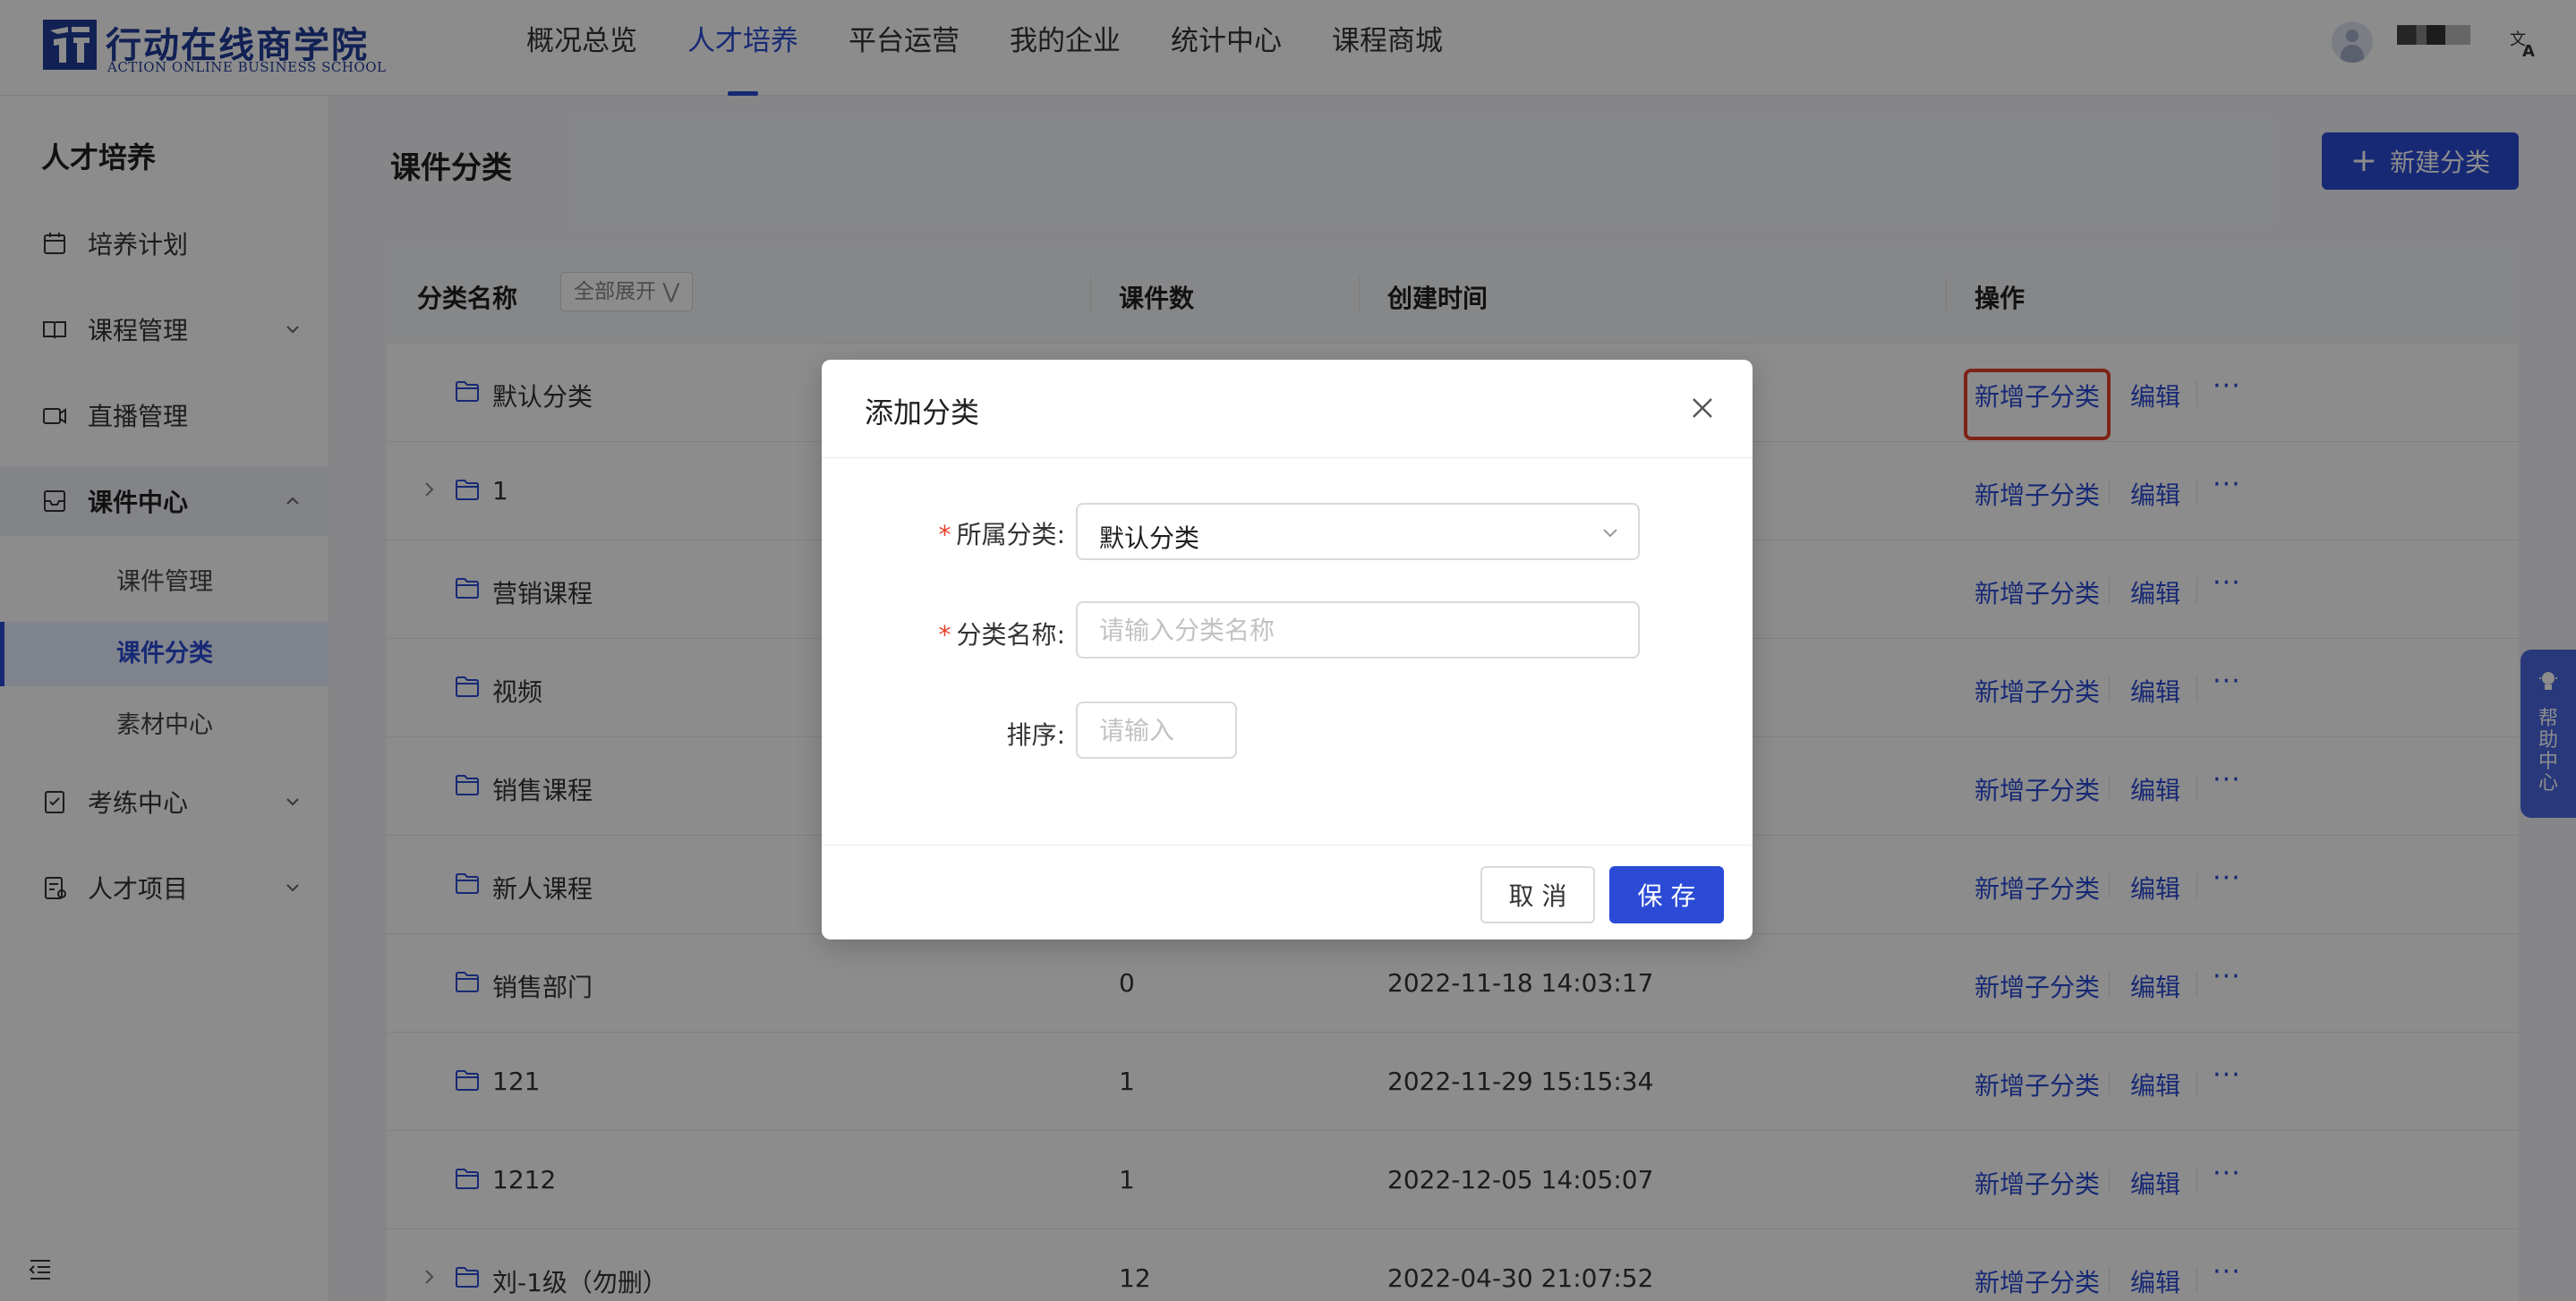 The height and width of the screenshot is (1301, 2576). I want to click on dialog-footer-divider, so click(1287, 845).